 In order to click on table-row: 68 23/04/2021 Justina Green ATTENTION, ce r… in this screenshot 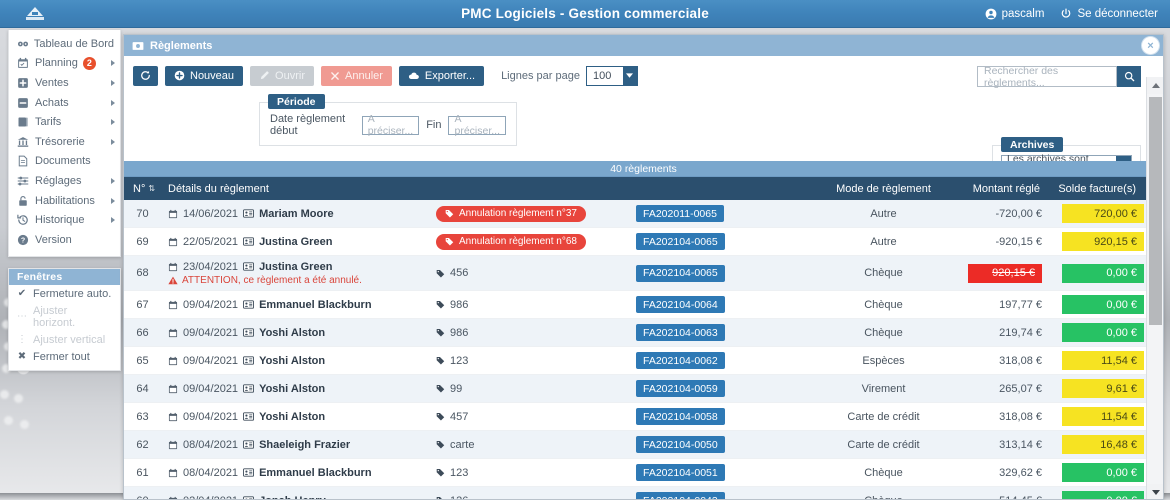, I will do `click(643, 273)`.